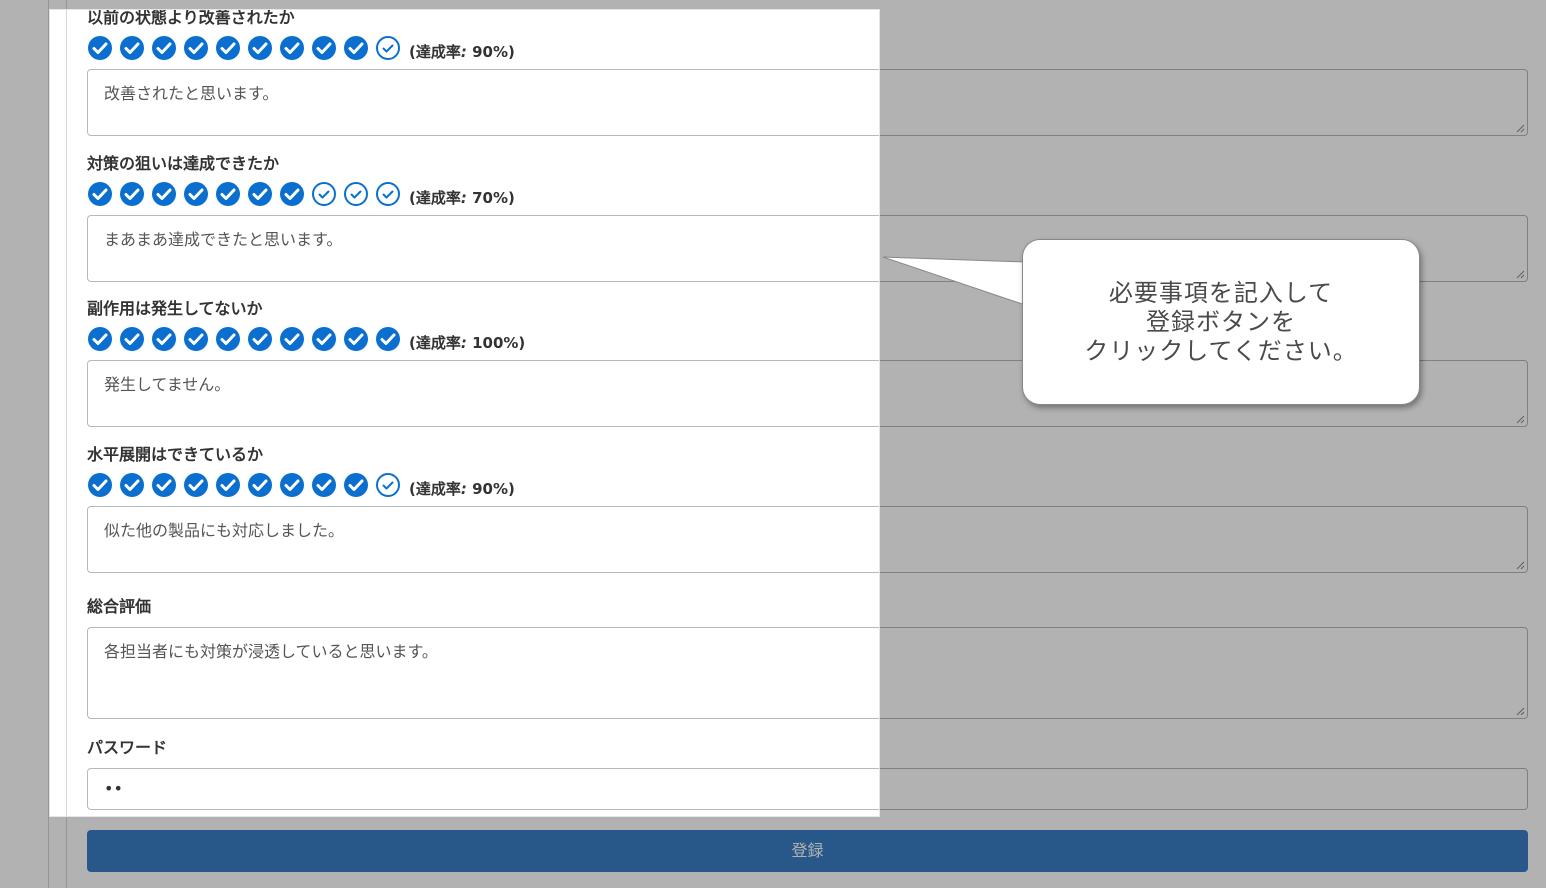 This screenshot has width=1546, height=888. Describe the element at coordinates (24, 413) in the screenshot. I see `dim-overlay-left` at that location.